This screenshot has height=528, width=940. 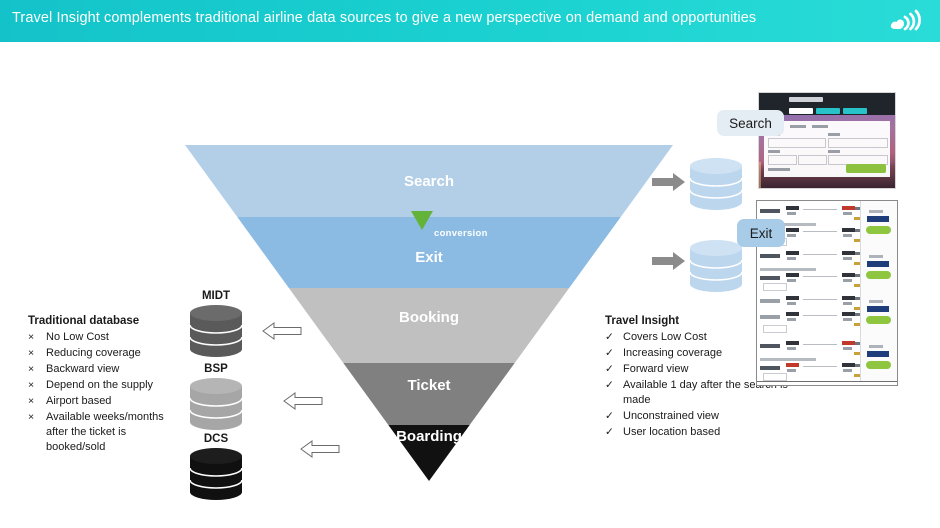 I want to click on mockup-label-travellers, so click(x=834, y=151).